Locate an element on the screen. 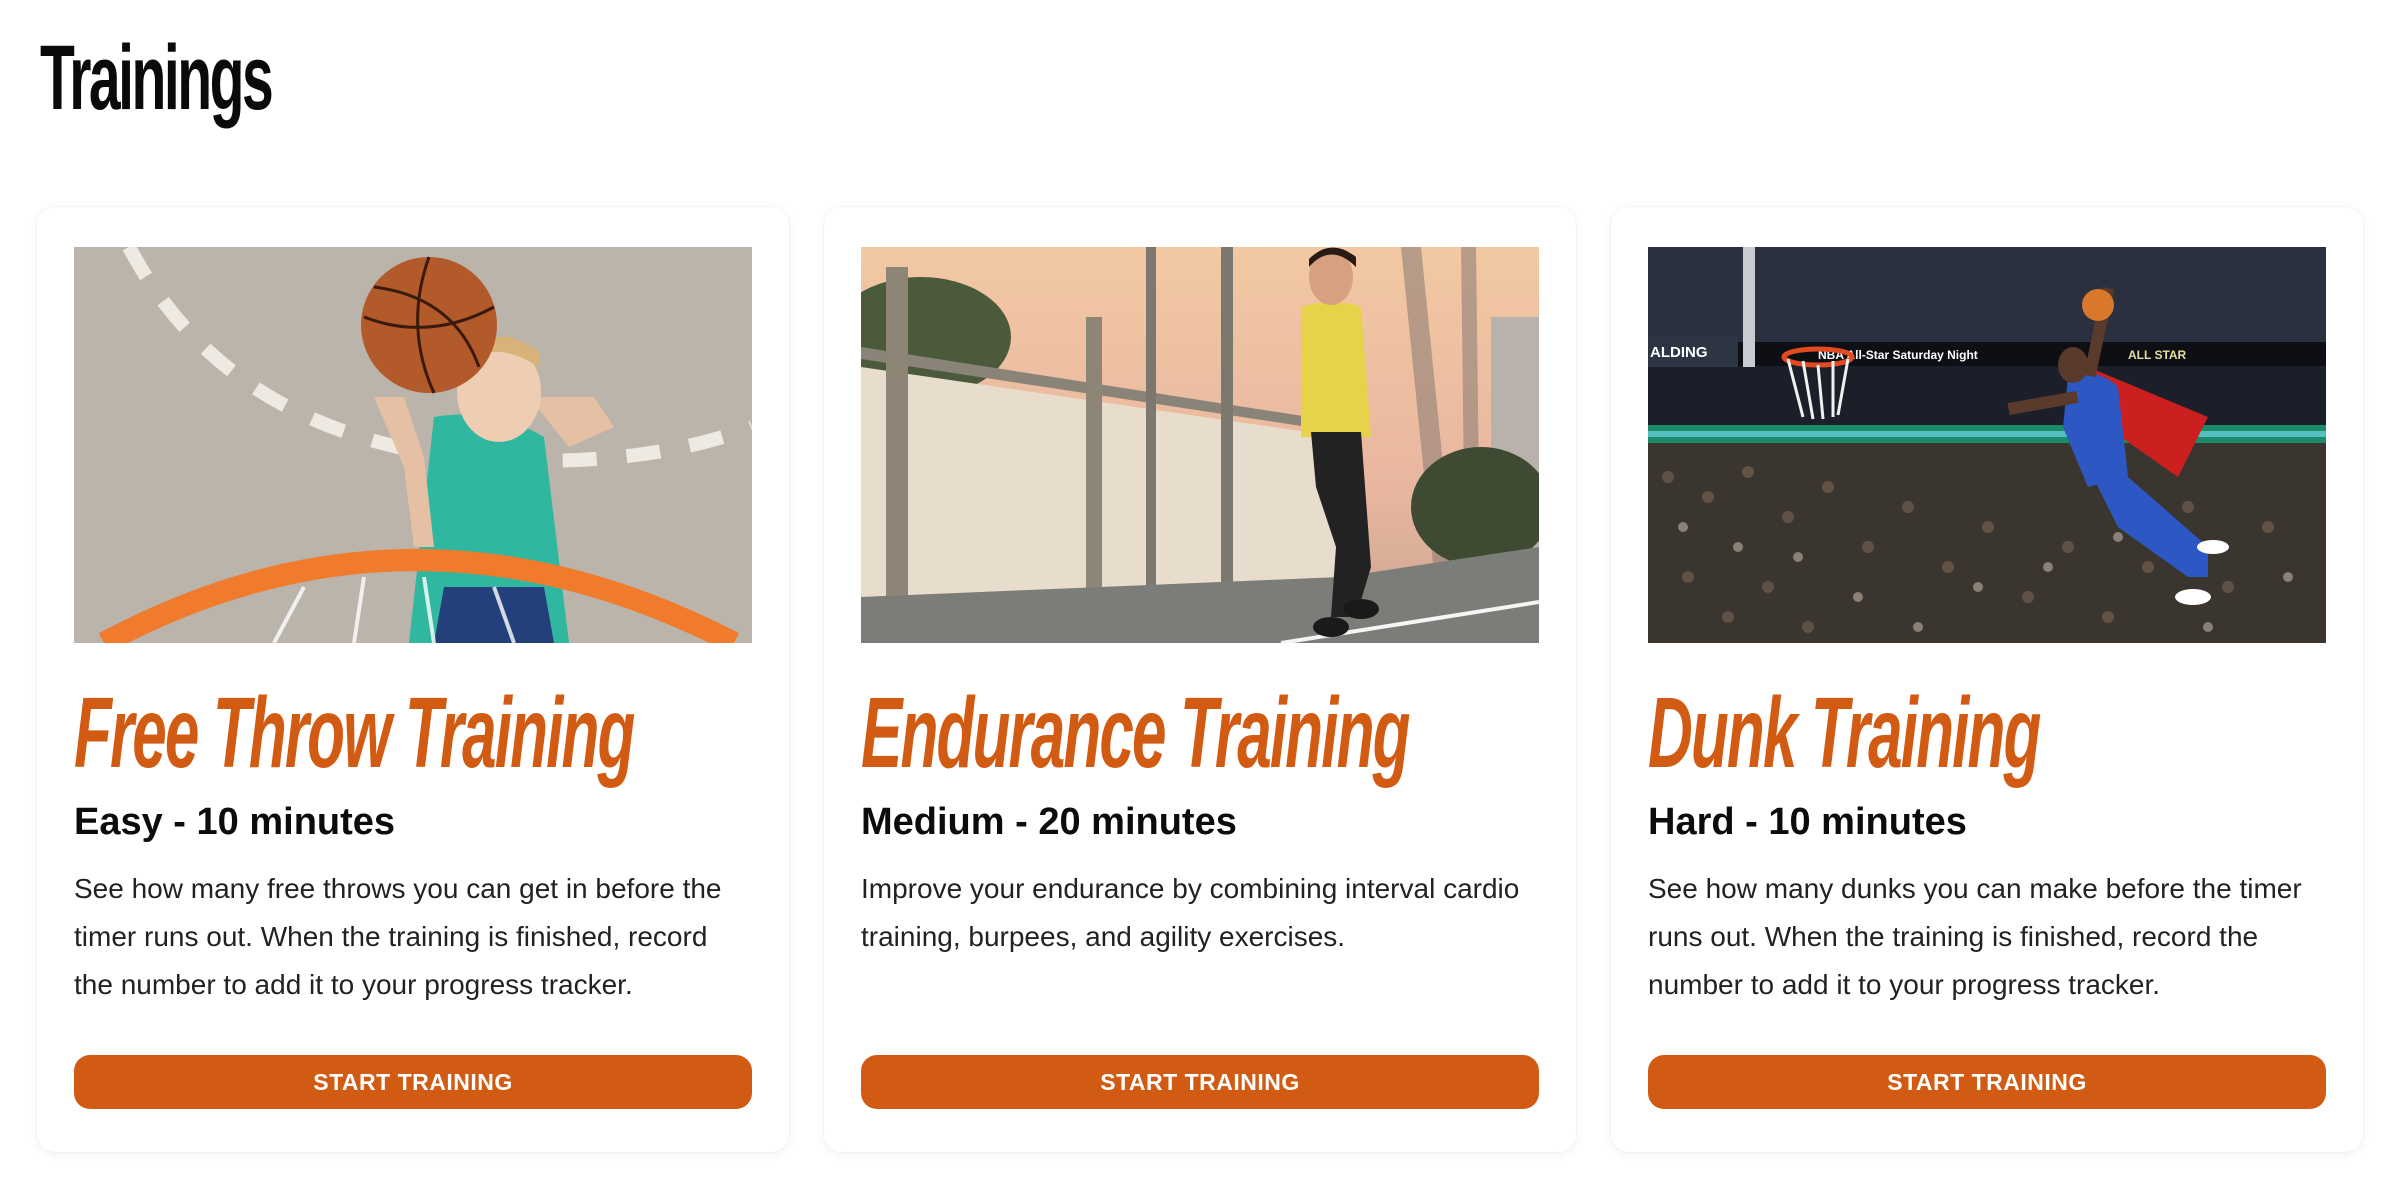  endurance-image is located at coordinates (1200, 445).